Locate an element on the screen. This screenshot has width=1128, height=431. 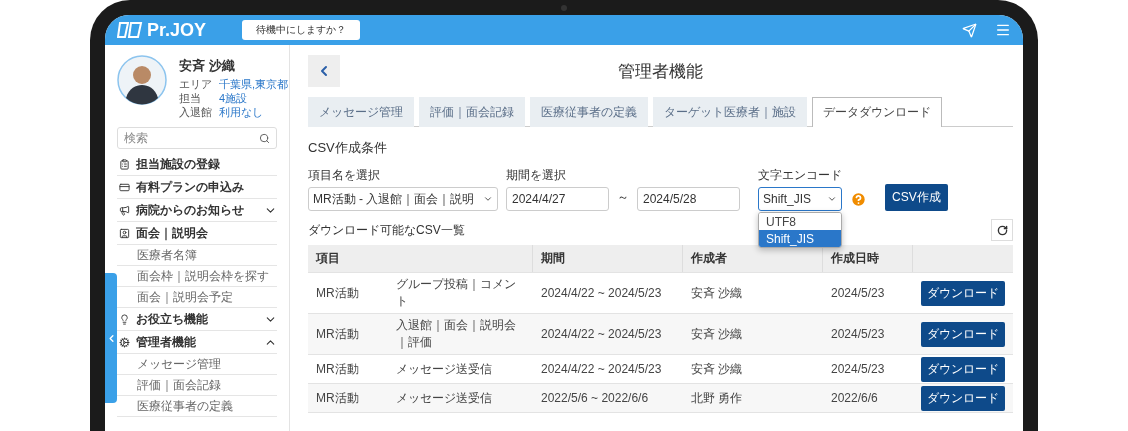
column-header: 項目 is located at coordinates (420, 258).